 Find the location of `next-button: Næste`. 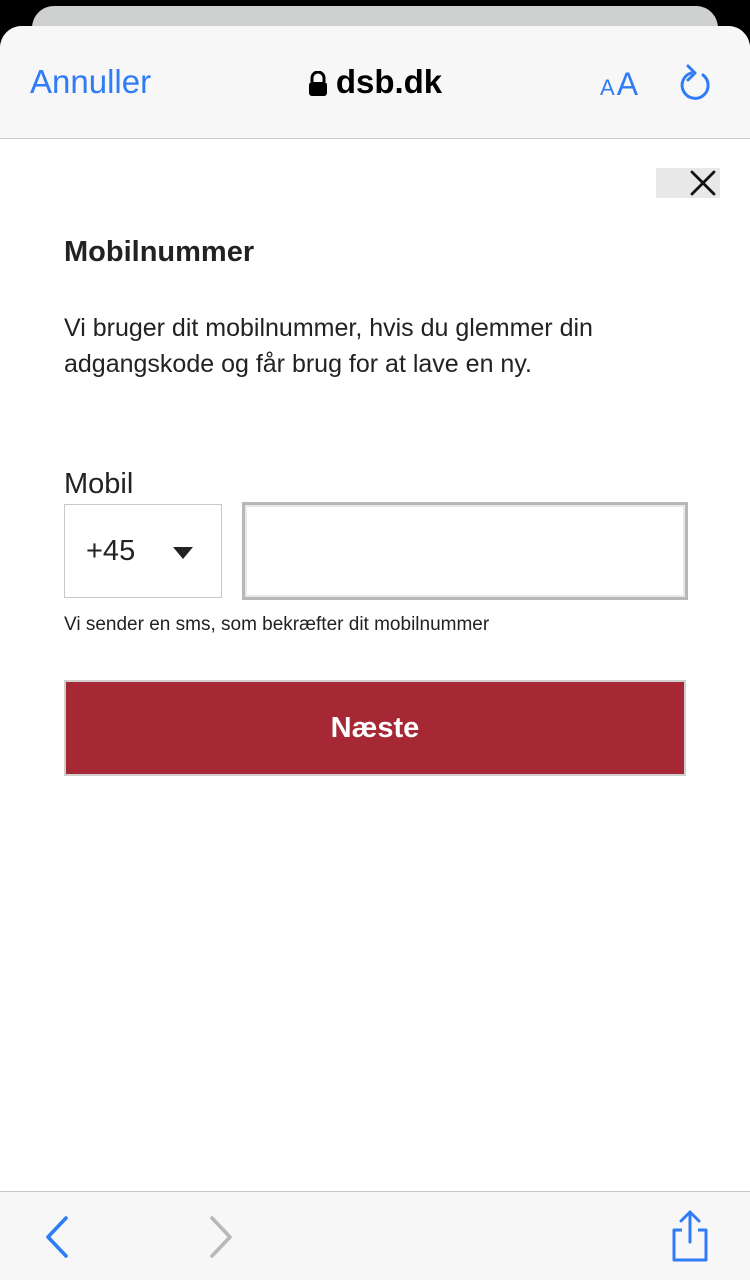

next-button: Næste is located at coordinates (375, 728).